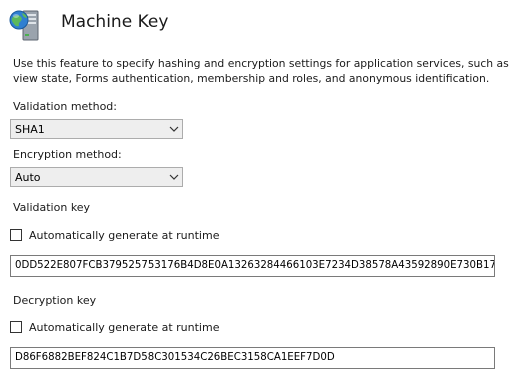 The width and height of the screenshot is (518, 386). Describe the element at coordinates (55, 300) in the screenshot. I see `decryption-key-label: Decryption key` at that location.